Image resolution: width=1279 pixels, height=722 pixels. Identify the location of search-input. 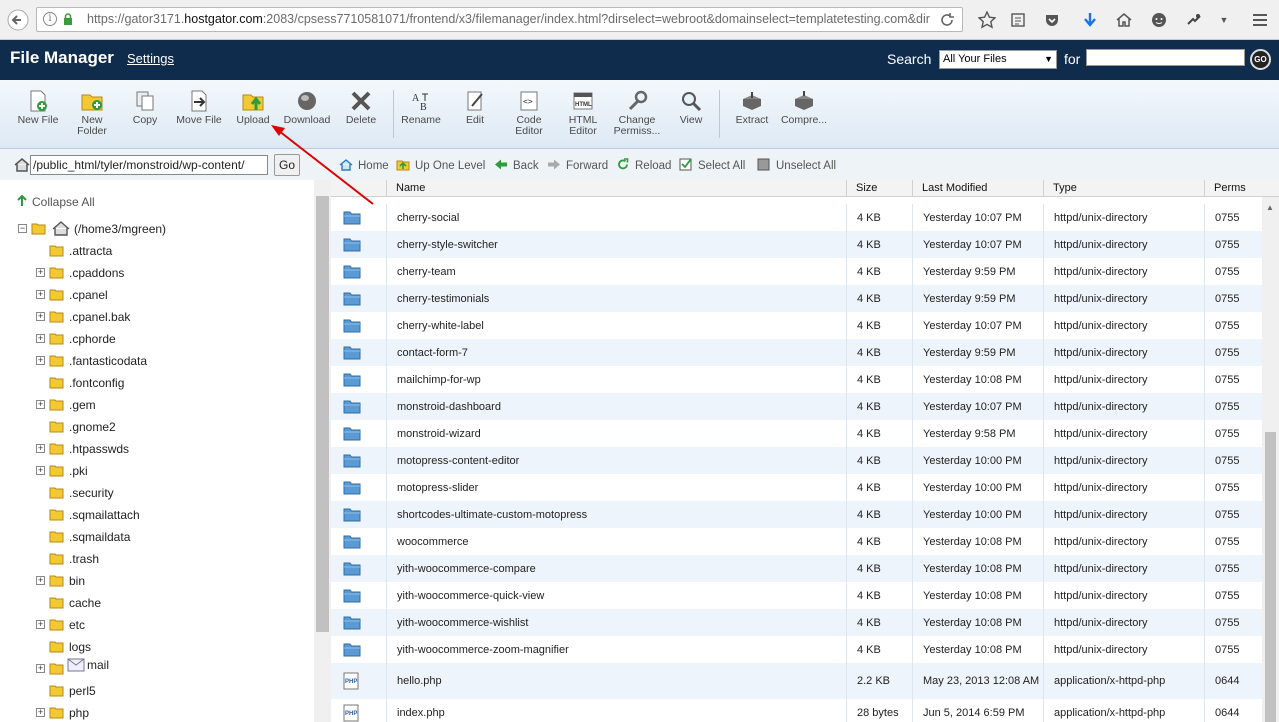
(1165, 57).